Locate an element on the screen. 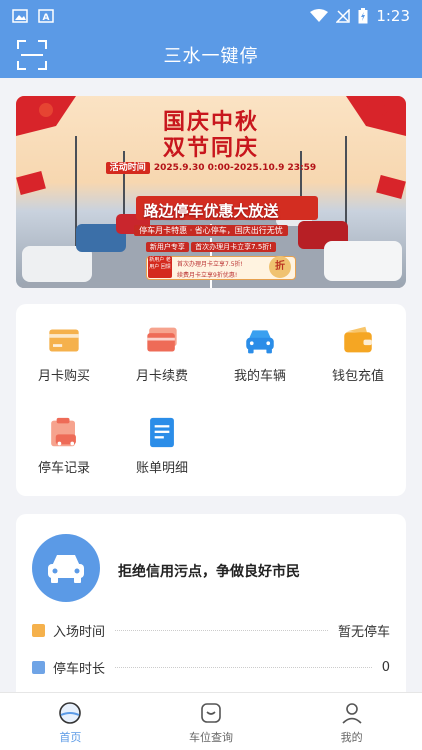 This screenshot has width=422, height=750. tab-parking-search: 车位查询 is located at coordinates (211, 721).